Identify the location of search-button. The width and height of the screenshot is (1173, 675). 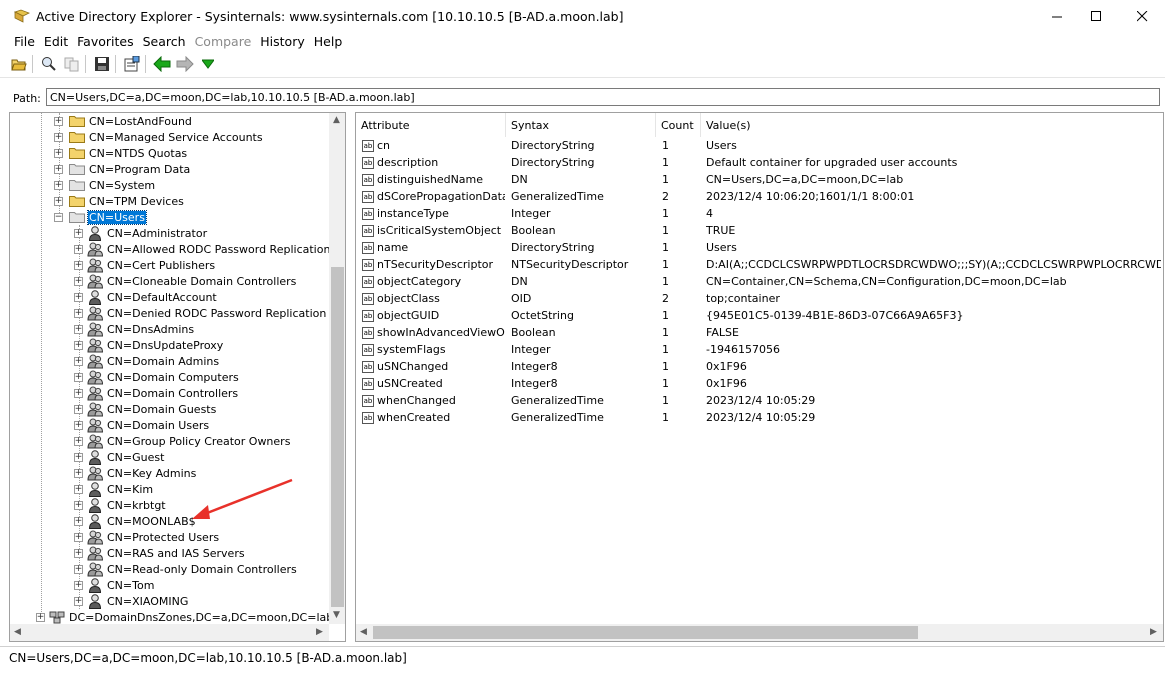
(49, 64).